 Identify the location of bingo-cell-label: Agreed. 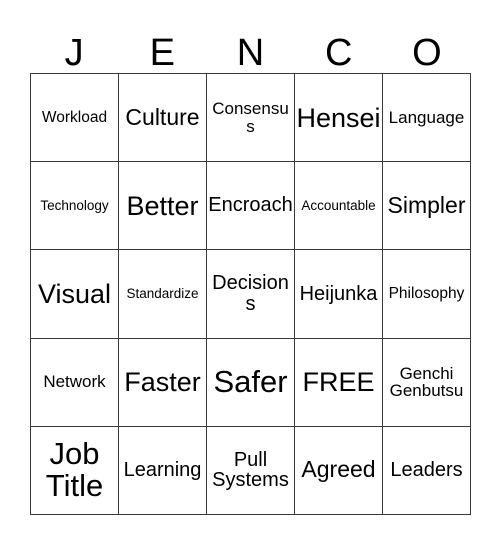
(338, 469).